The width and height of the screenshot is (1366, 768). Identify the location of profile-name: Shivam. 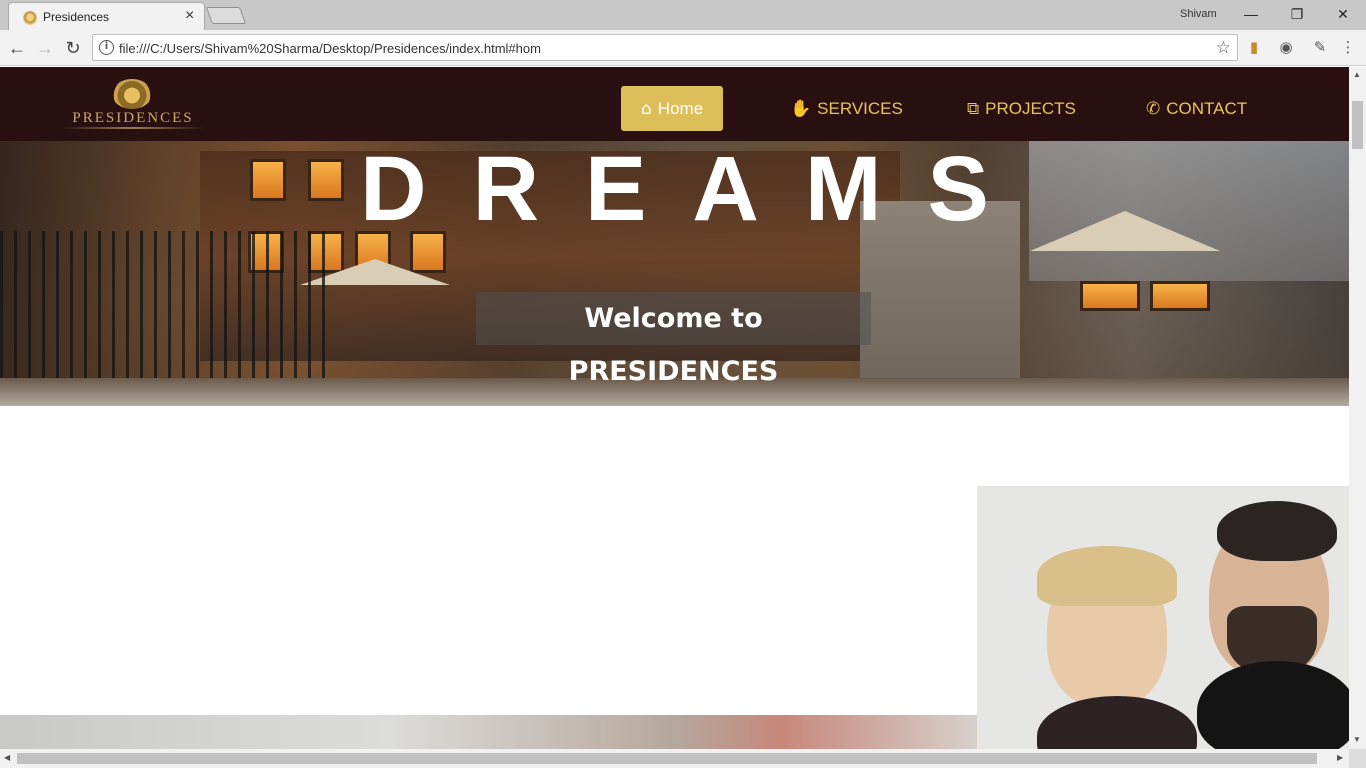
(1198, 14).